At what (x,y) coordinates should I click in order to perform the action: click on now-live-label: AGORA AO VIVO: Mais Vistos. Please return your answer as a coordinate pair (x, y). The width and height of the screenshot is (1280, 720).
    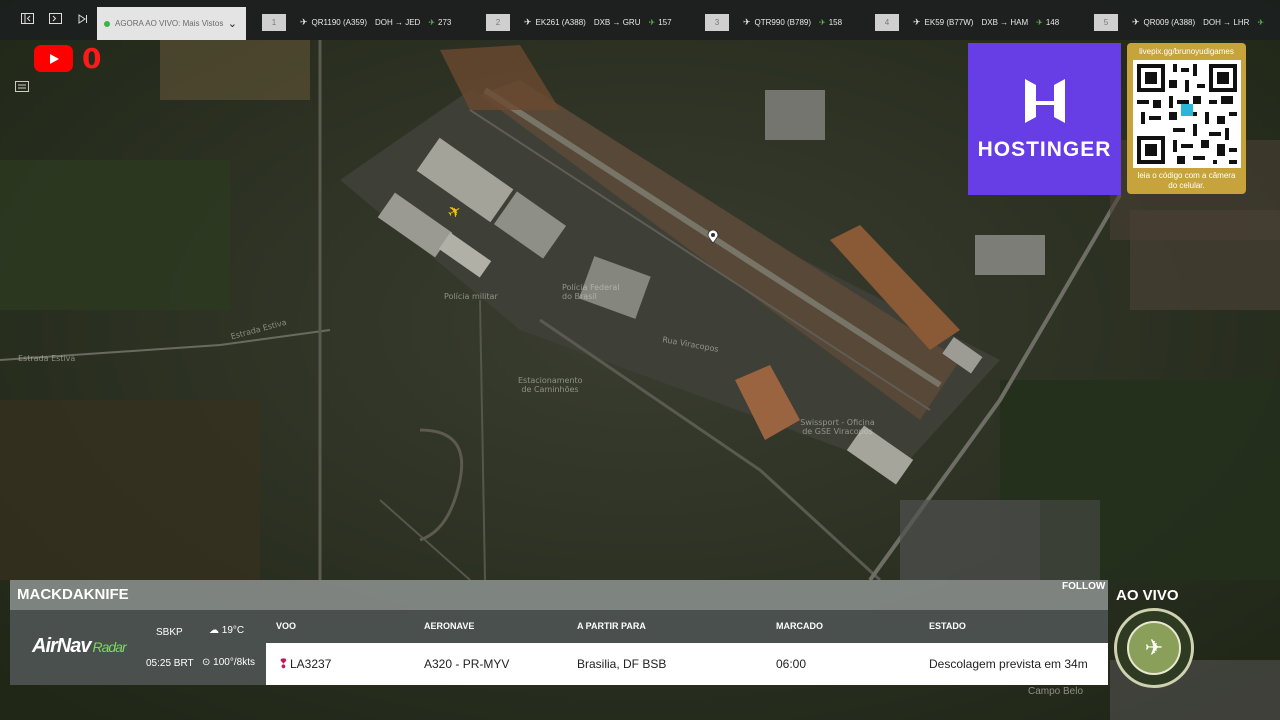
    Looking at the image, I should click on (169, 23).